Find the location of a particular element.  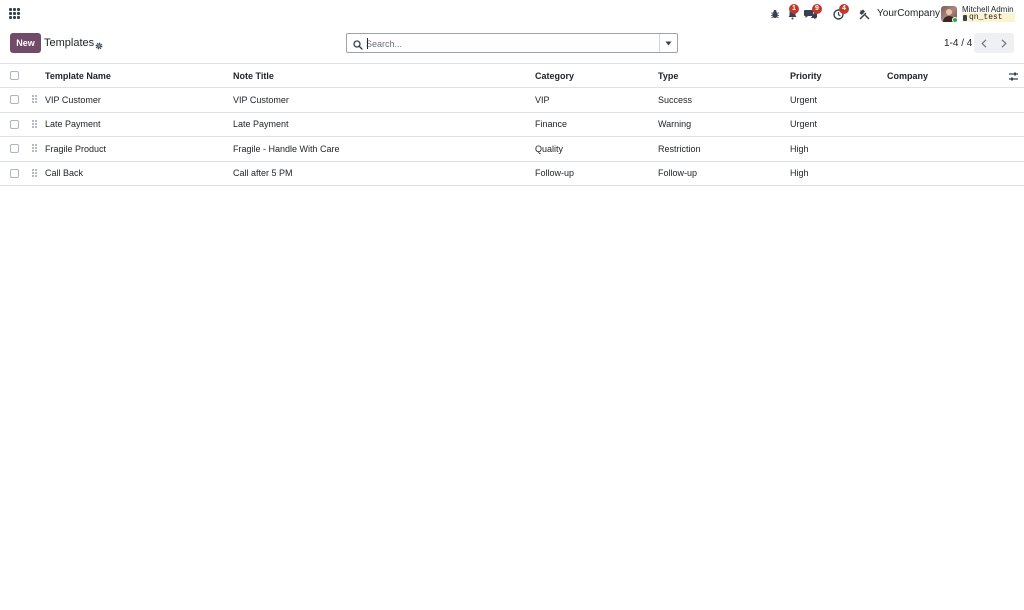

cell-template-name: VIP Customer is located at coordinates (73, 100).